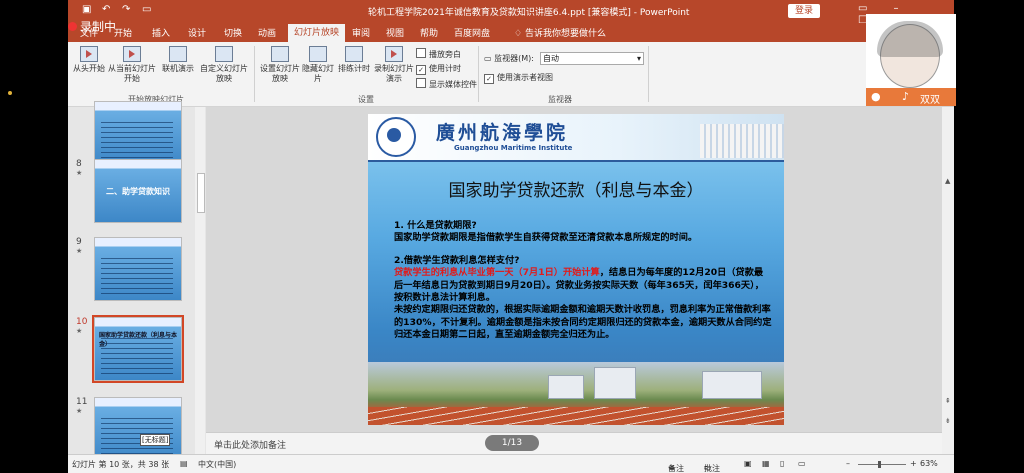 This screenshot has height=473, width=1024. I want to click on video-call-tile: ● ♪ 双双, so click(911, 60).